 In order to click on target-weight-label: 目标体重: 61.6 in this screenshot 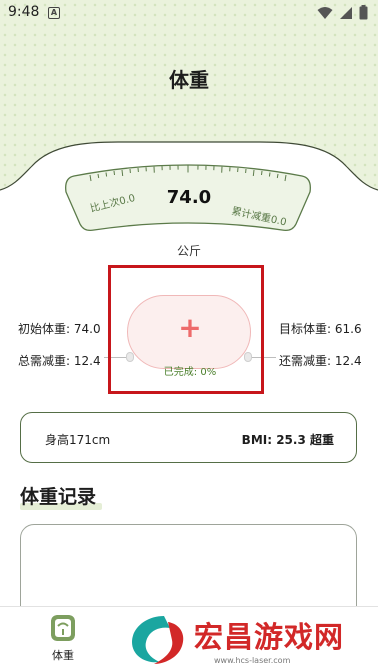, I will do `click(320, 329)`.